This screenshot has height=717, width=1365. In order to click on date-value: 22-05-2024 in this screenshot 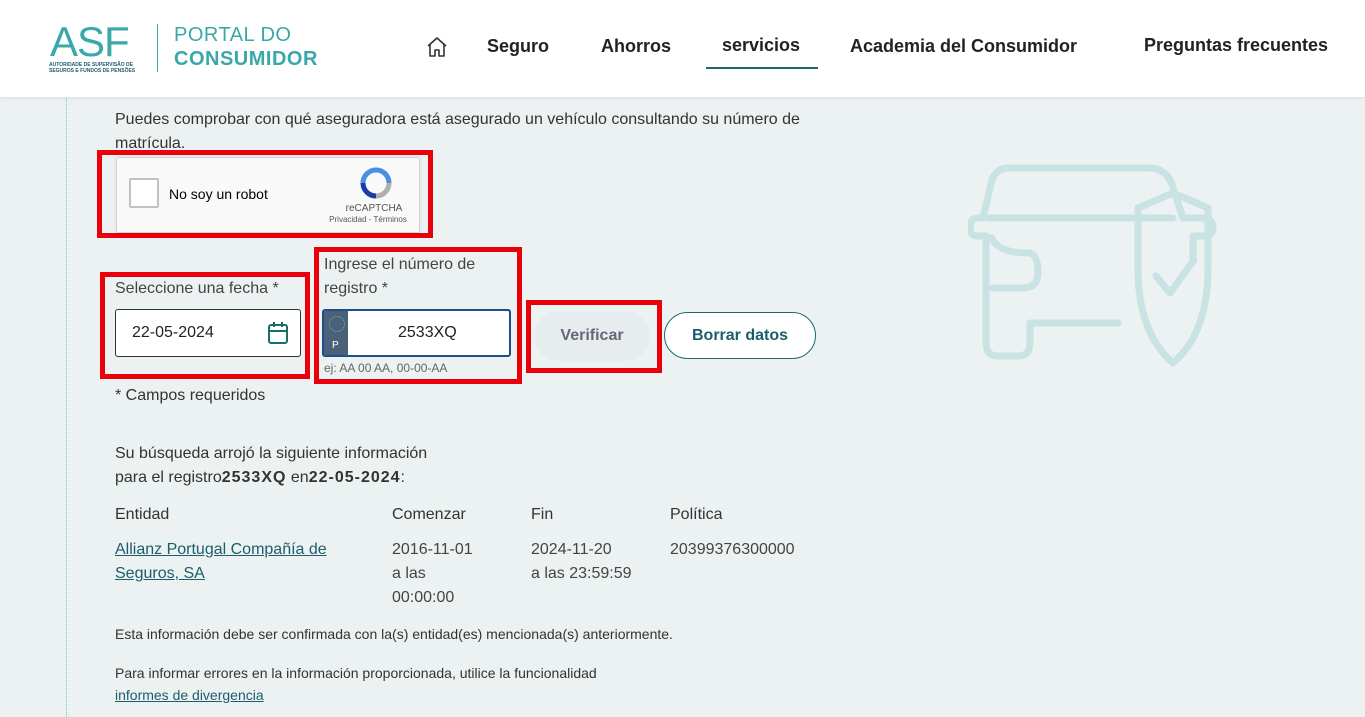, I will do `click(173, 332)`.